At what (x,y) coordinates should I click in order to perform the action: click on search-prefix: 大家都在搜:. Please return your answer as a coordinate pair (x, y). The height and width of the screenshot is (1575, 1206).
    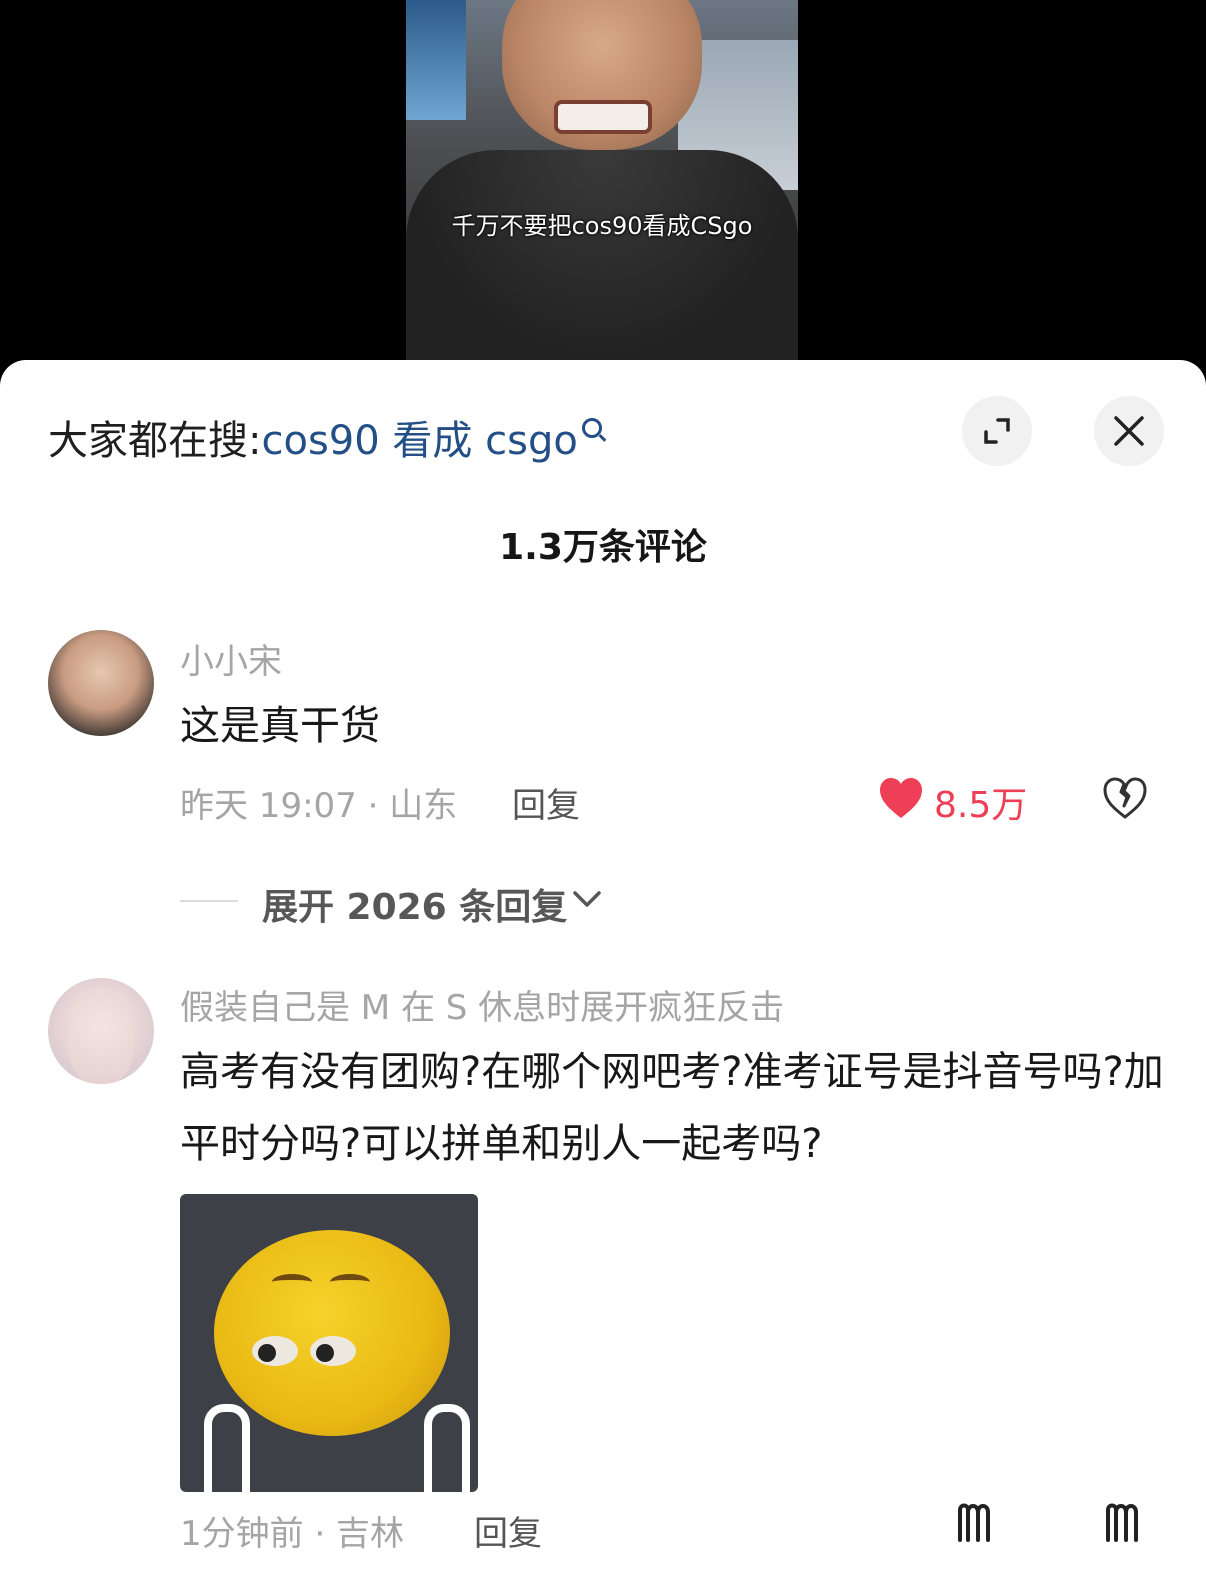
    Looking at the image, I should click on (155, 441).